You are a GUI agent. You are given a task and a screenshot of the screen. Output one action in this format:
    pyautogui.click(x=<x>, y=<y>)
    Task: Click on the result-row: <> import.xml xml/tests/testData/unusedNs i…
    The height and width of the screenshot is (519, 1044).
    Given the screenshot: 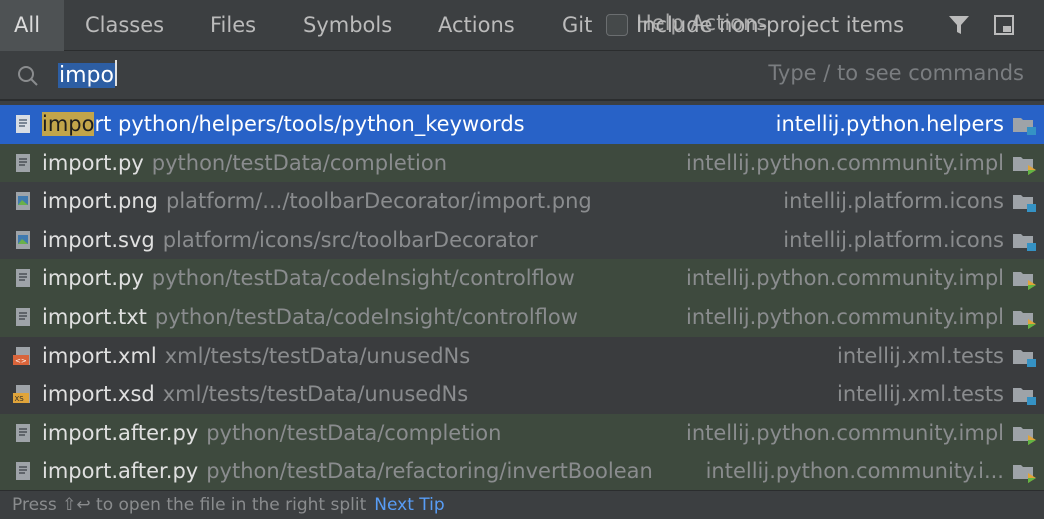 What is the action you would take?
    pyautogui.click(x=522, y=356)
    